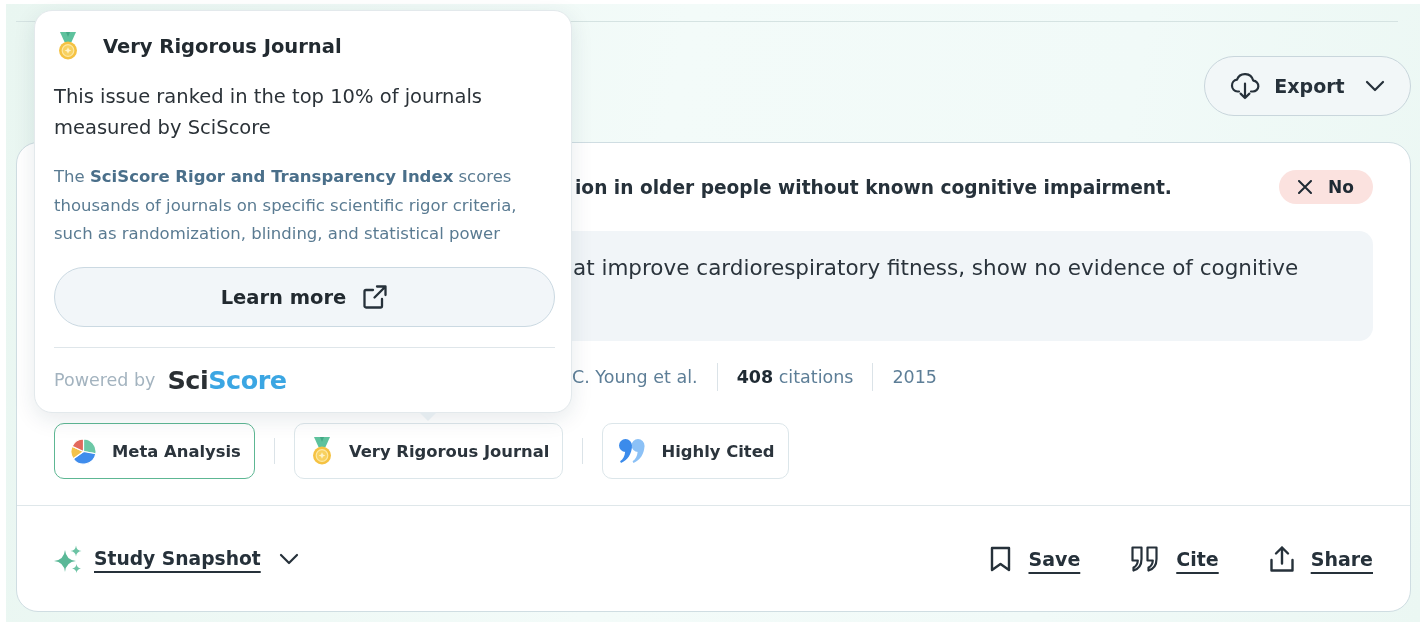  Describe the element at coordinates (795, 377) in the screenshot. I see `citation-count: 408 citations` at that location.